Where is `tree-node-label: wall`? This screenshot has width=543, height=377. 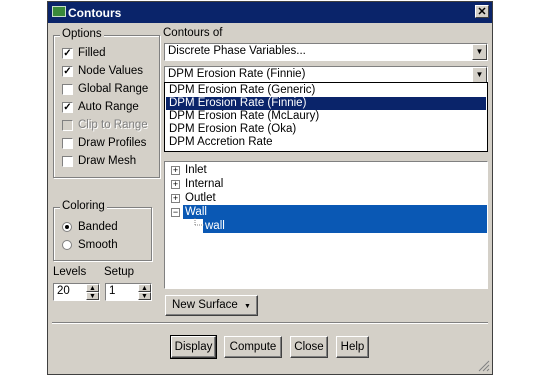
tree-node-label: wall is located at coordinates (215, 226).